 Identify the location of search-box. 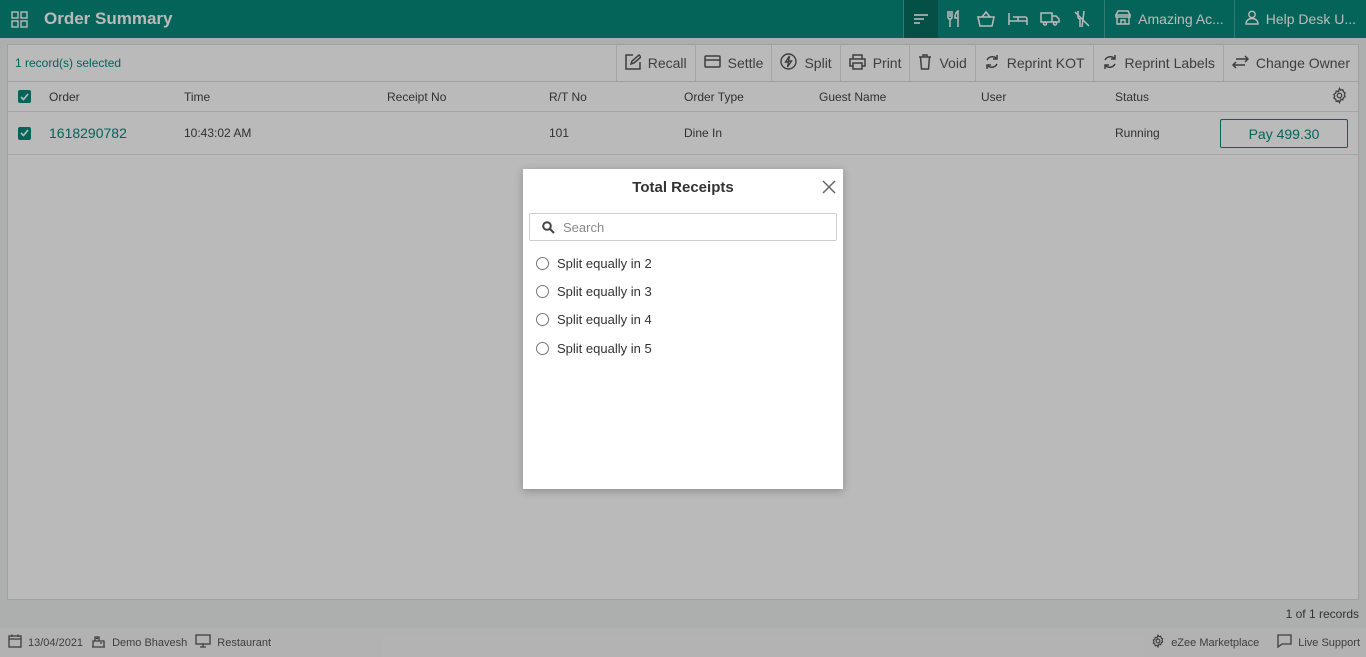
(683, 227).